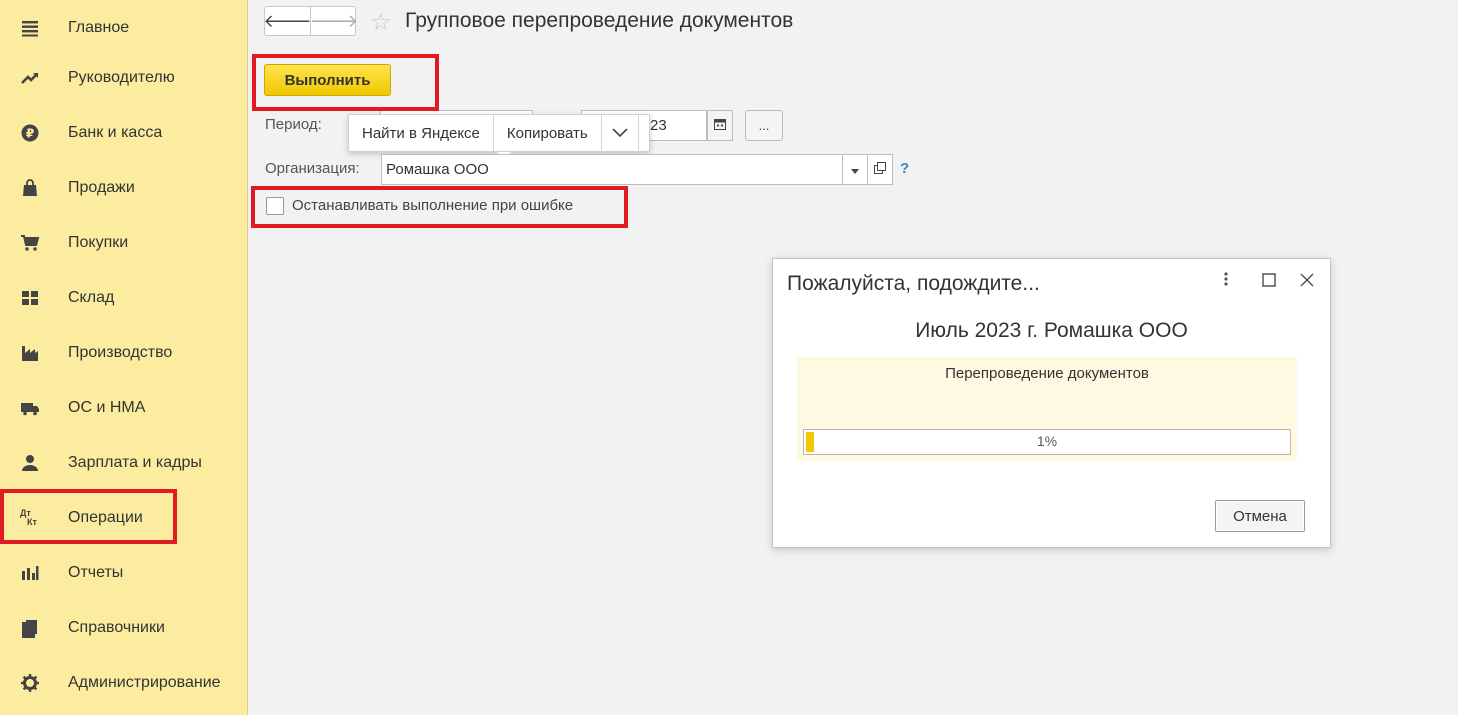  I want to click on sidebar-item-label: Продажи, so click(101, 187).